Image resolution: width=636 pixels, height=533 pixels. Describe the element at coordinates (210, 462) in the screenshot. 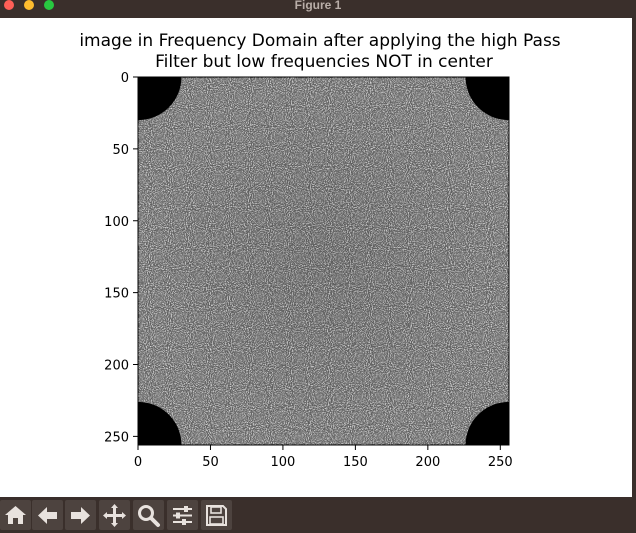

I see `x-tick-label: 50` at that location.